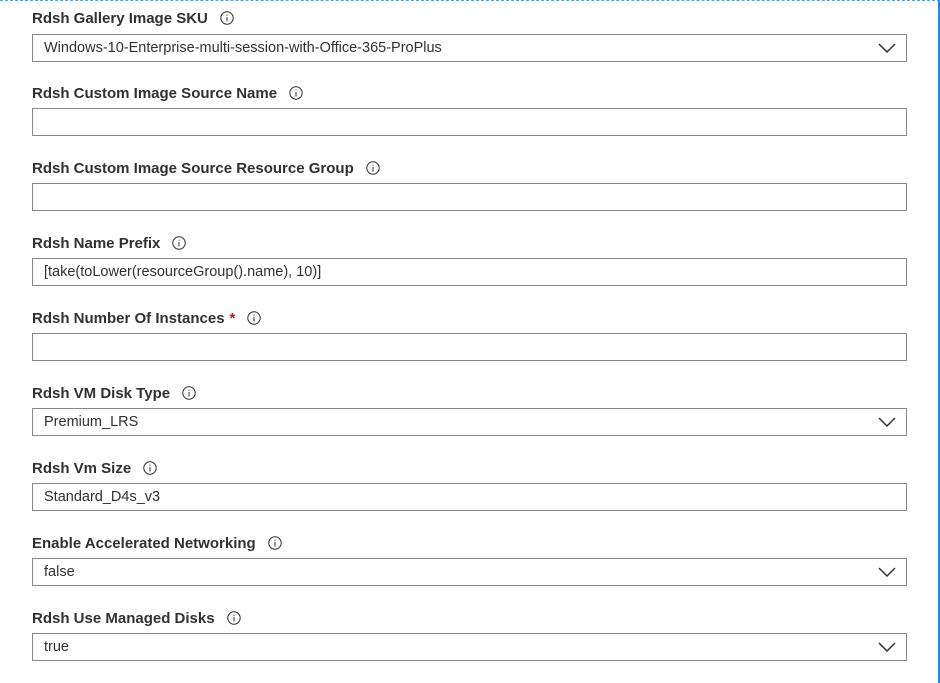  What do you see at coordinates (469, 647) in the screenshot?
I see `use-managed-disks-dropdown: true` at bounding box center [469, 647].